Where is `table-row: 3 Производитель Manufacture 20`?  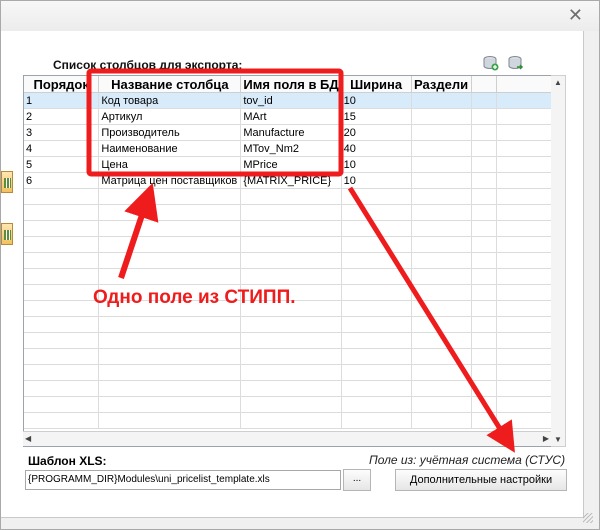 table-row: 3 Производитель Manufacture 20 is located at coordinates (288, 132).